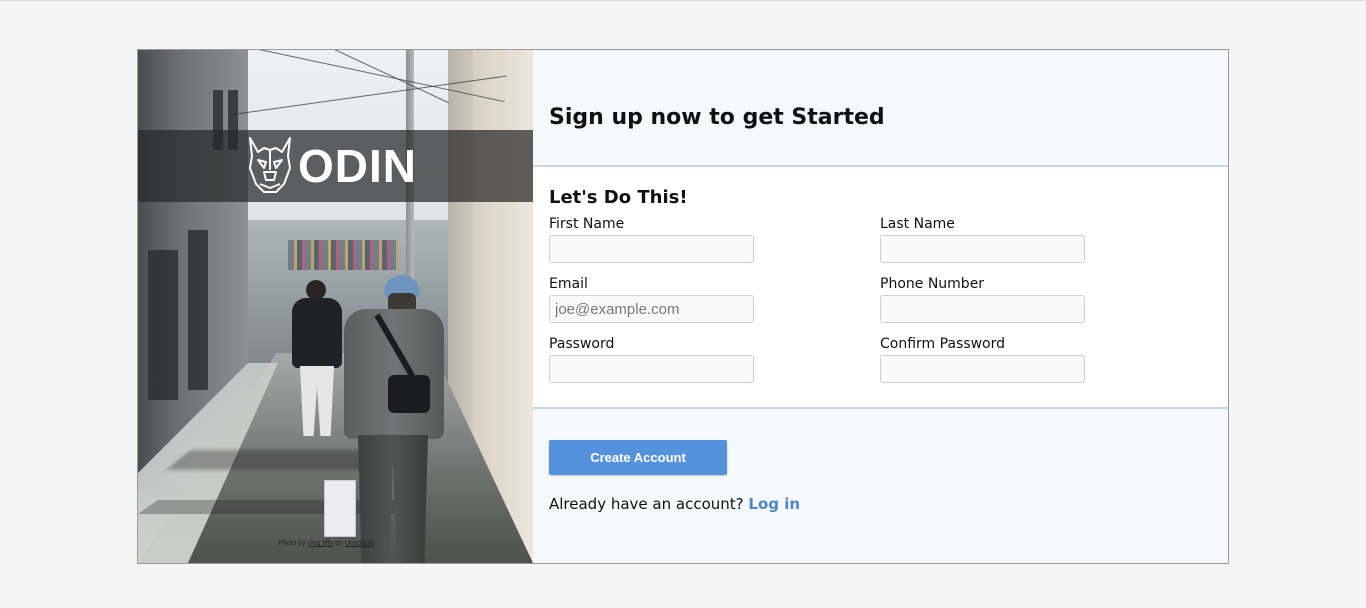 The height and width of the screenshot is (608, 1366). I want to click on confirm-password-group: Confirm Password, so click(982, 359).